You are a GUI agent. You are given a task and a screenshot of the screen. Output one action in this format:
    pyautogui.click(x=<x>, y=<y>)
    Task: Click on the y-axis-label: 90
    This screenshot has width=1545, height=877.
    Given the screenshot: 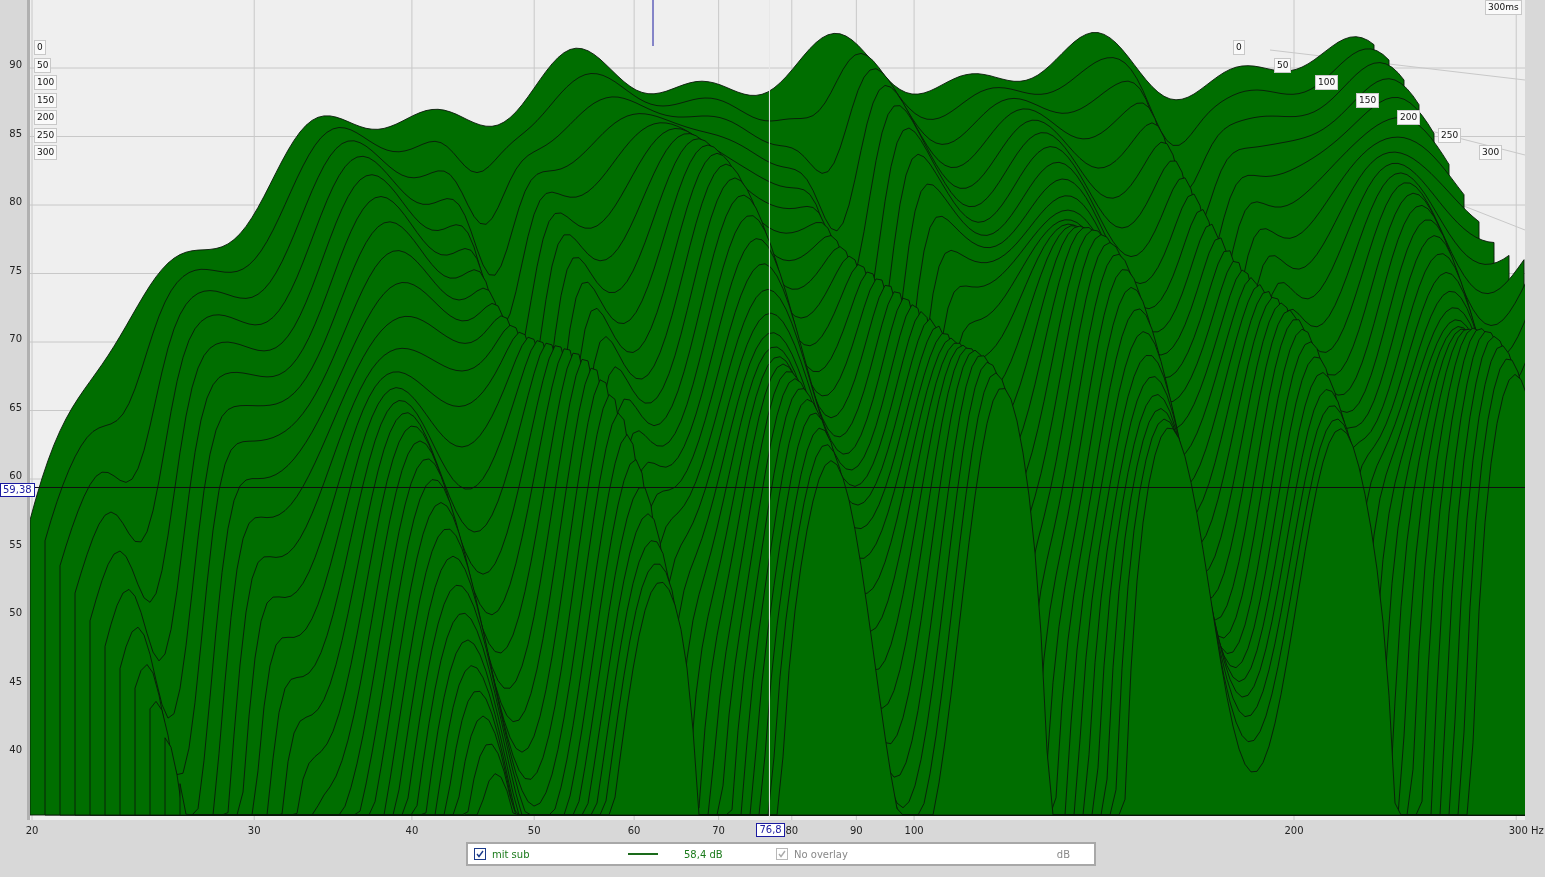 What is the action you would take?
    pyautogui.click(x=15, y=65)
    